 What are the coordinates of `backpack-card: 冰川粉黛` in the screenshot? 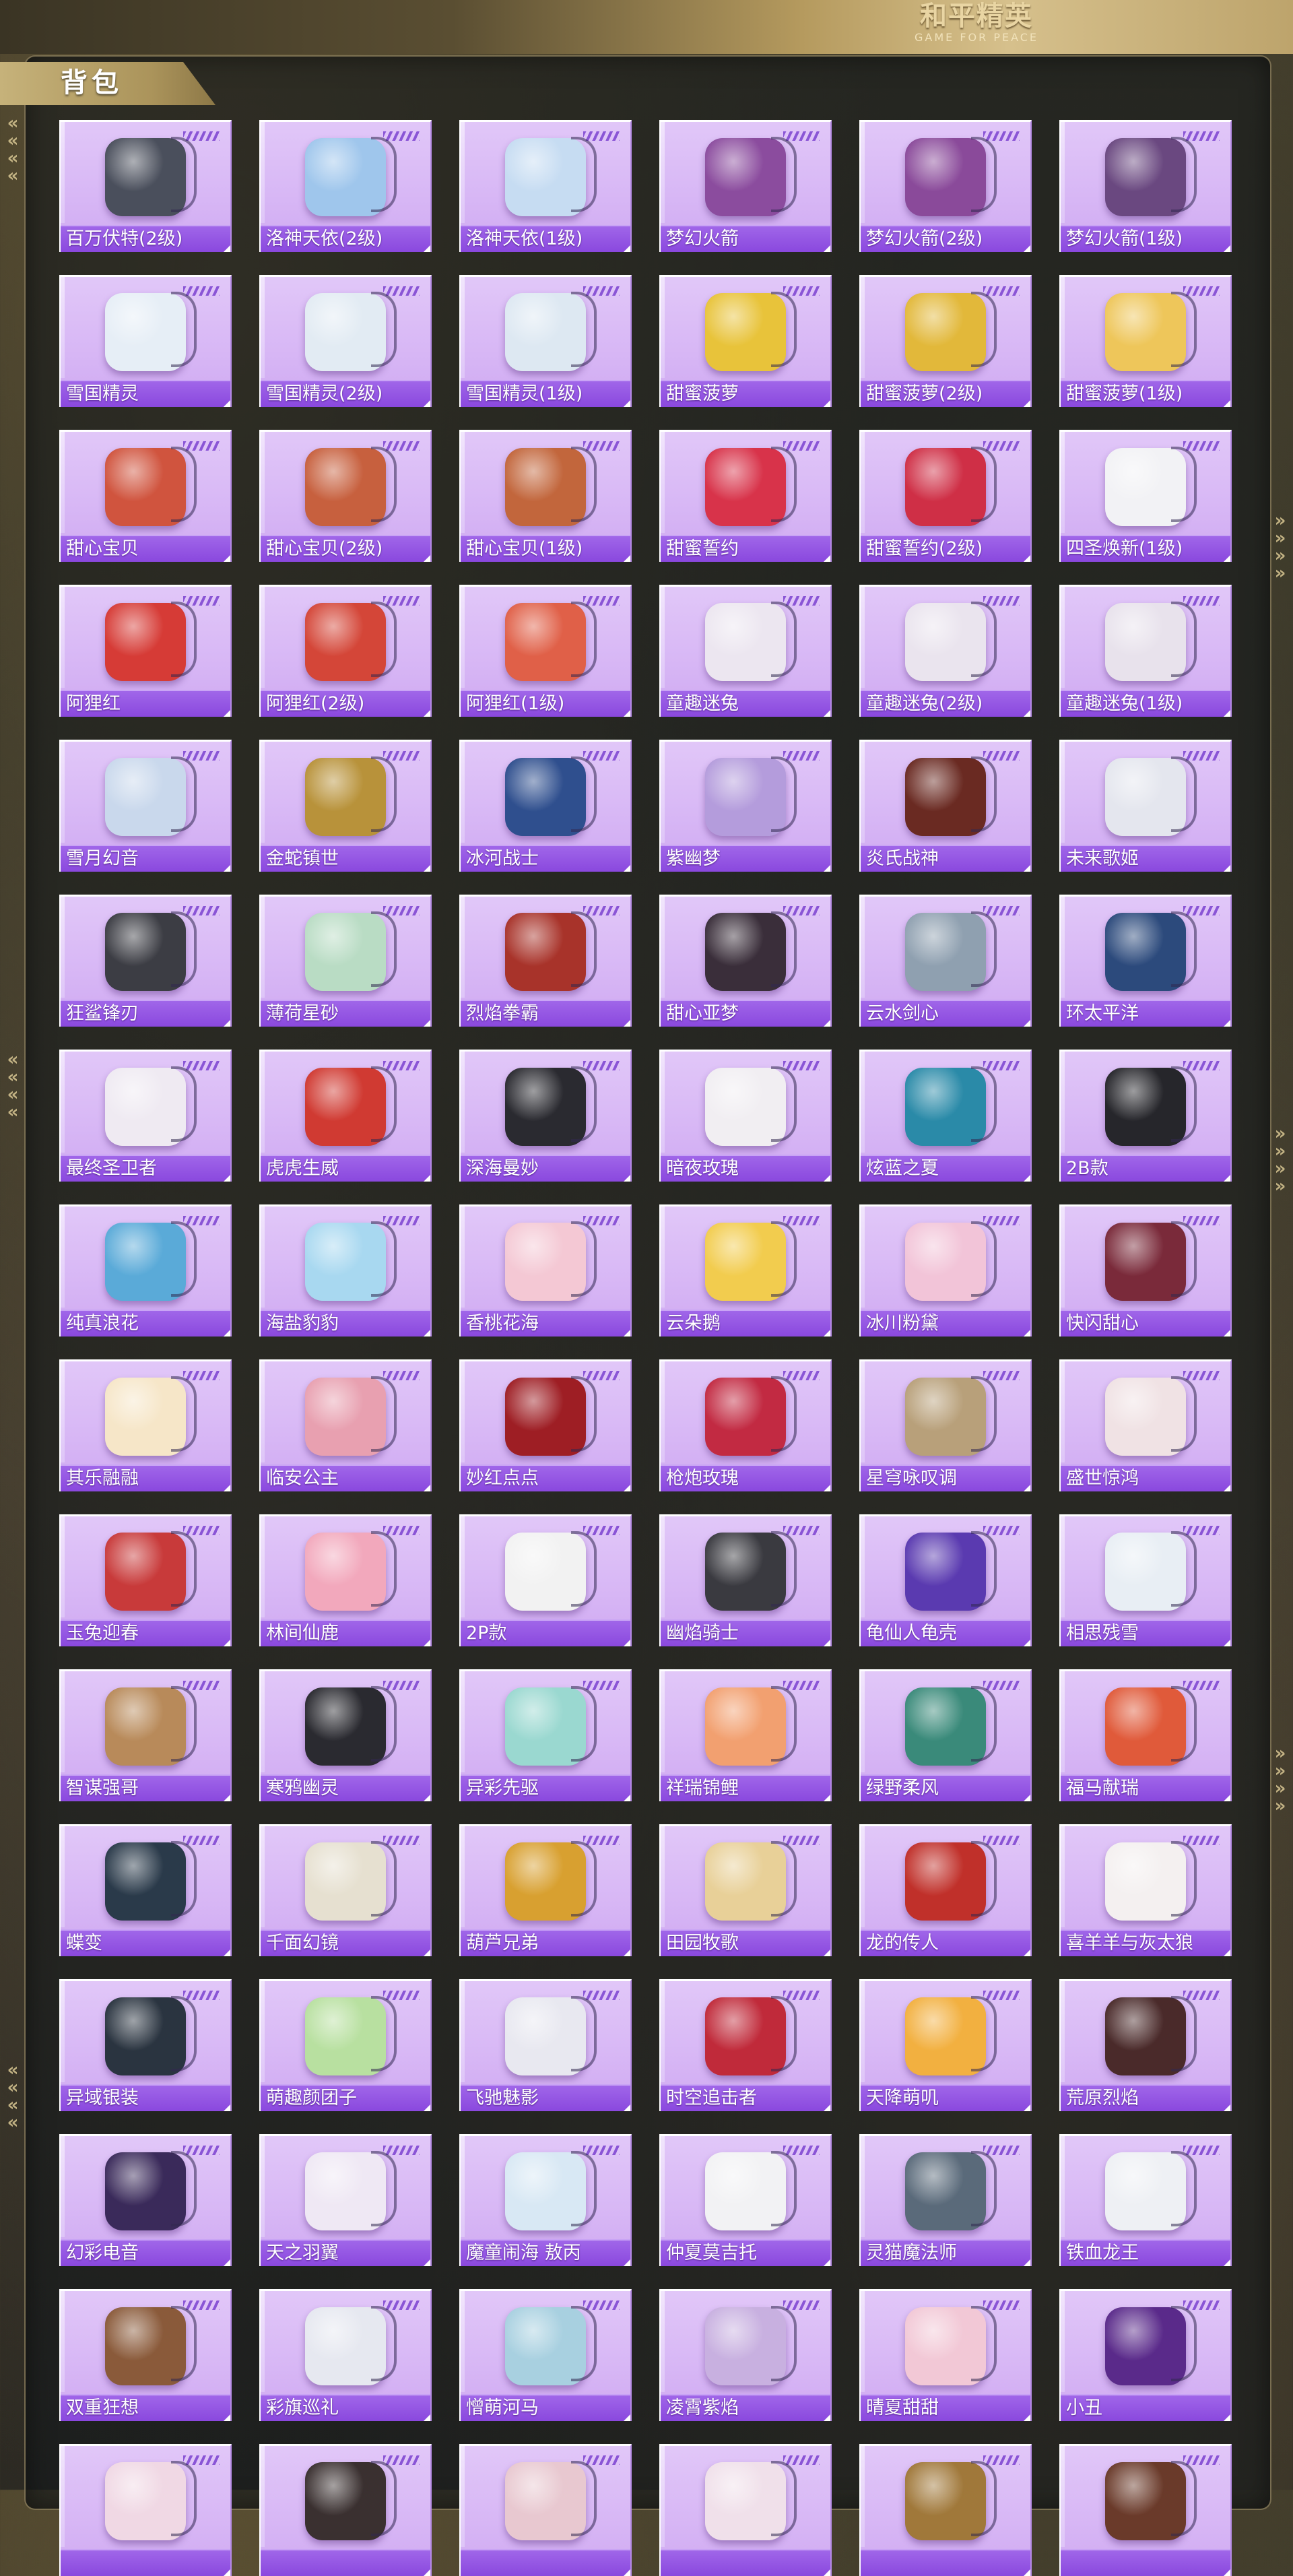 It's located at (945, 1270).